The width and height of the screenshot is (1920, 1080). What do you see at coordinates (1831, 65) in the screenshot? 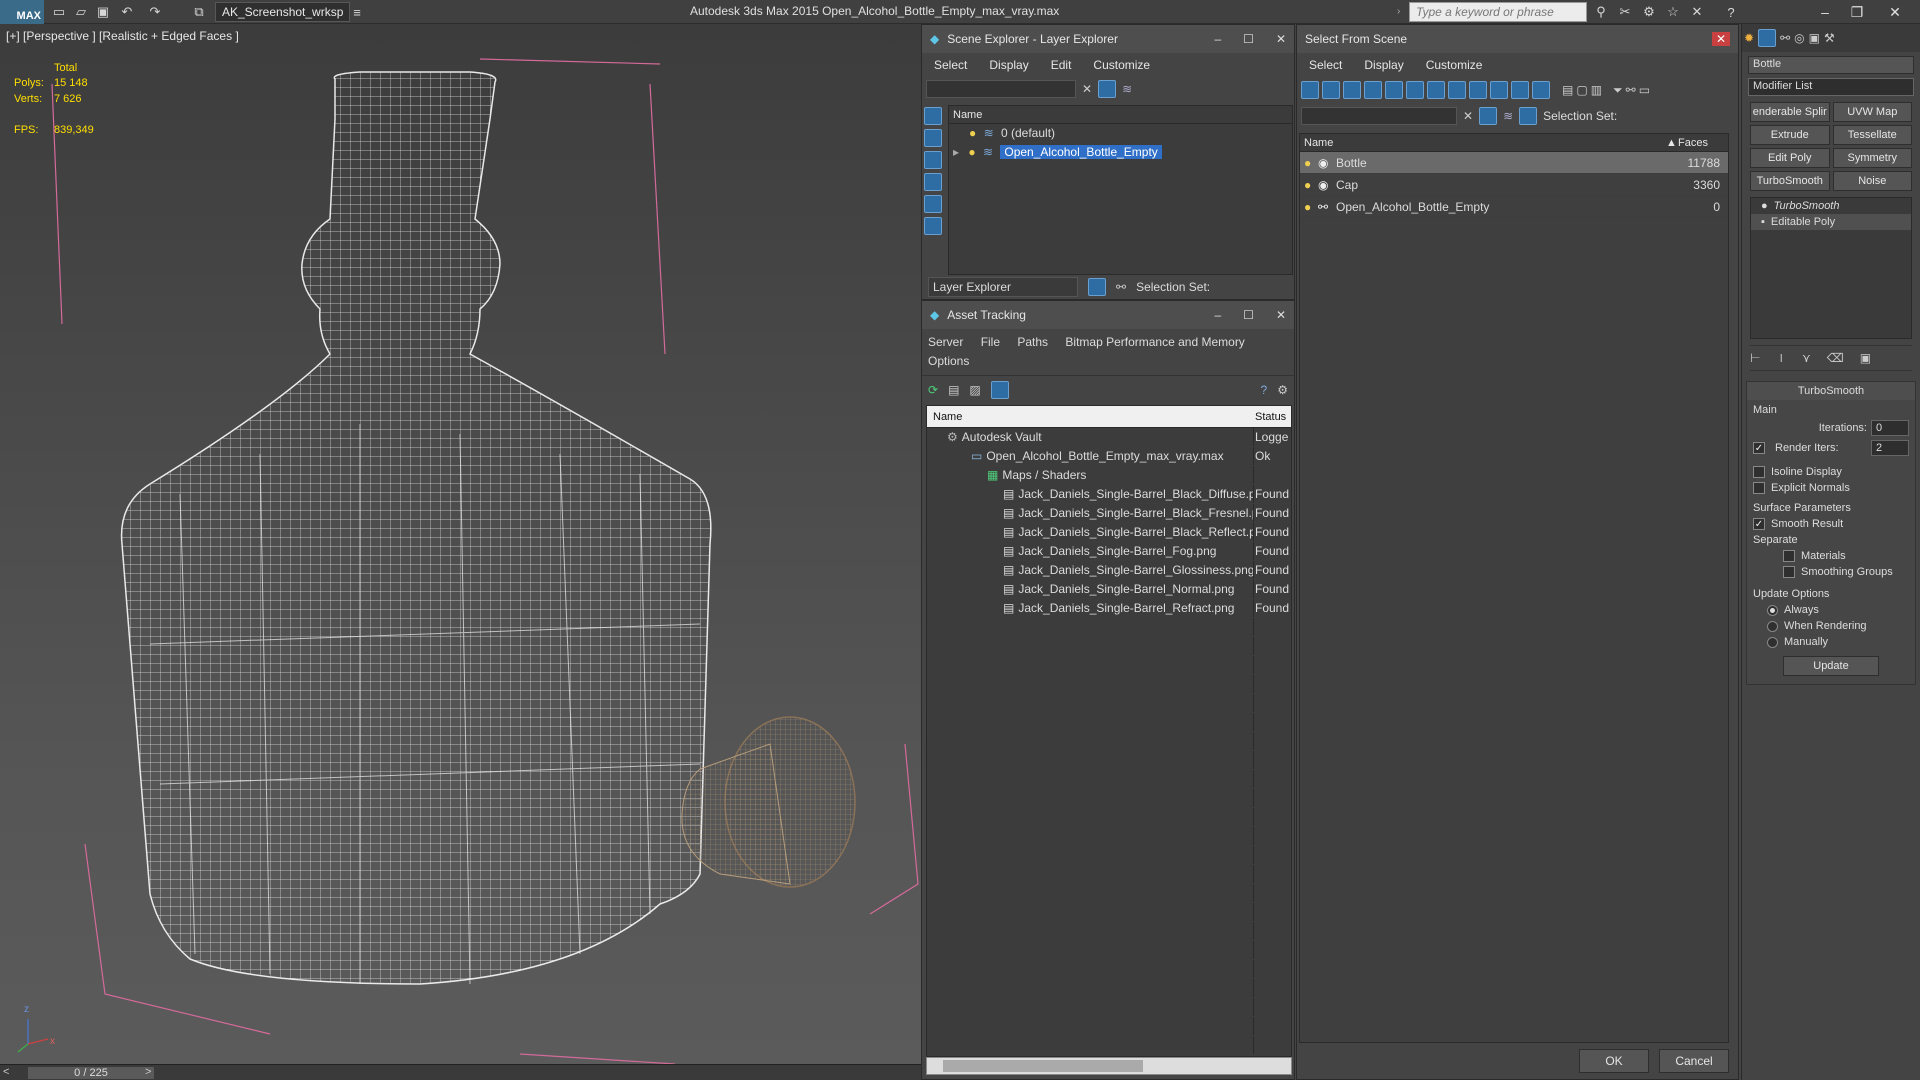
I see `object-name-field: Bottle` at bounding box center [1831, 65].